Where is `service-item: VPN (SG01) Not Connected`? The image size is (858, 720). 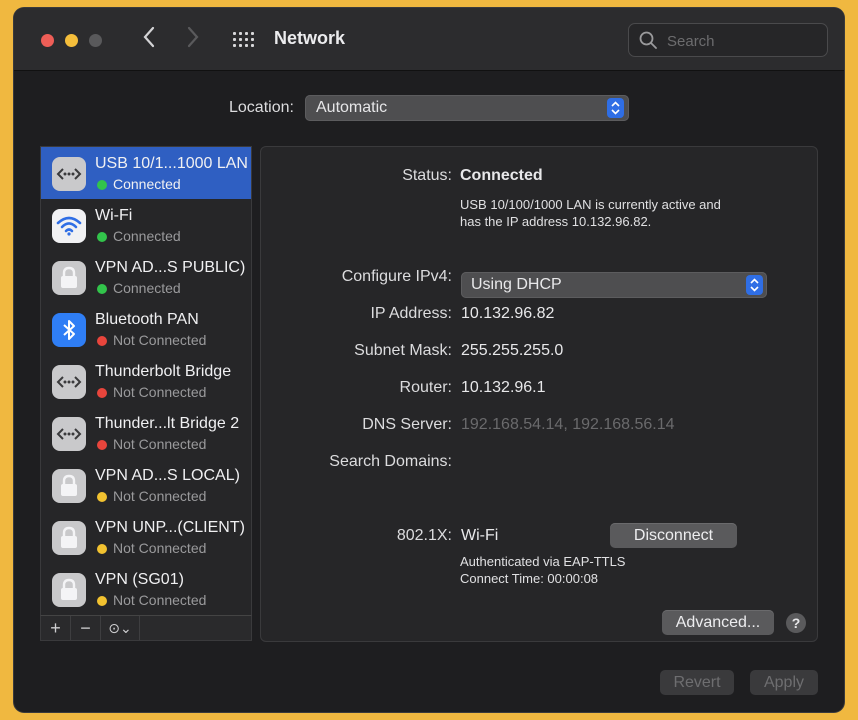 service-item: VPN (SG01) Not Connected is located at coordinates (146, 589).